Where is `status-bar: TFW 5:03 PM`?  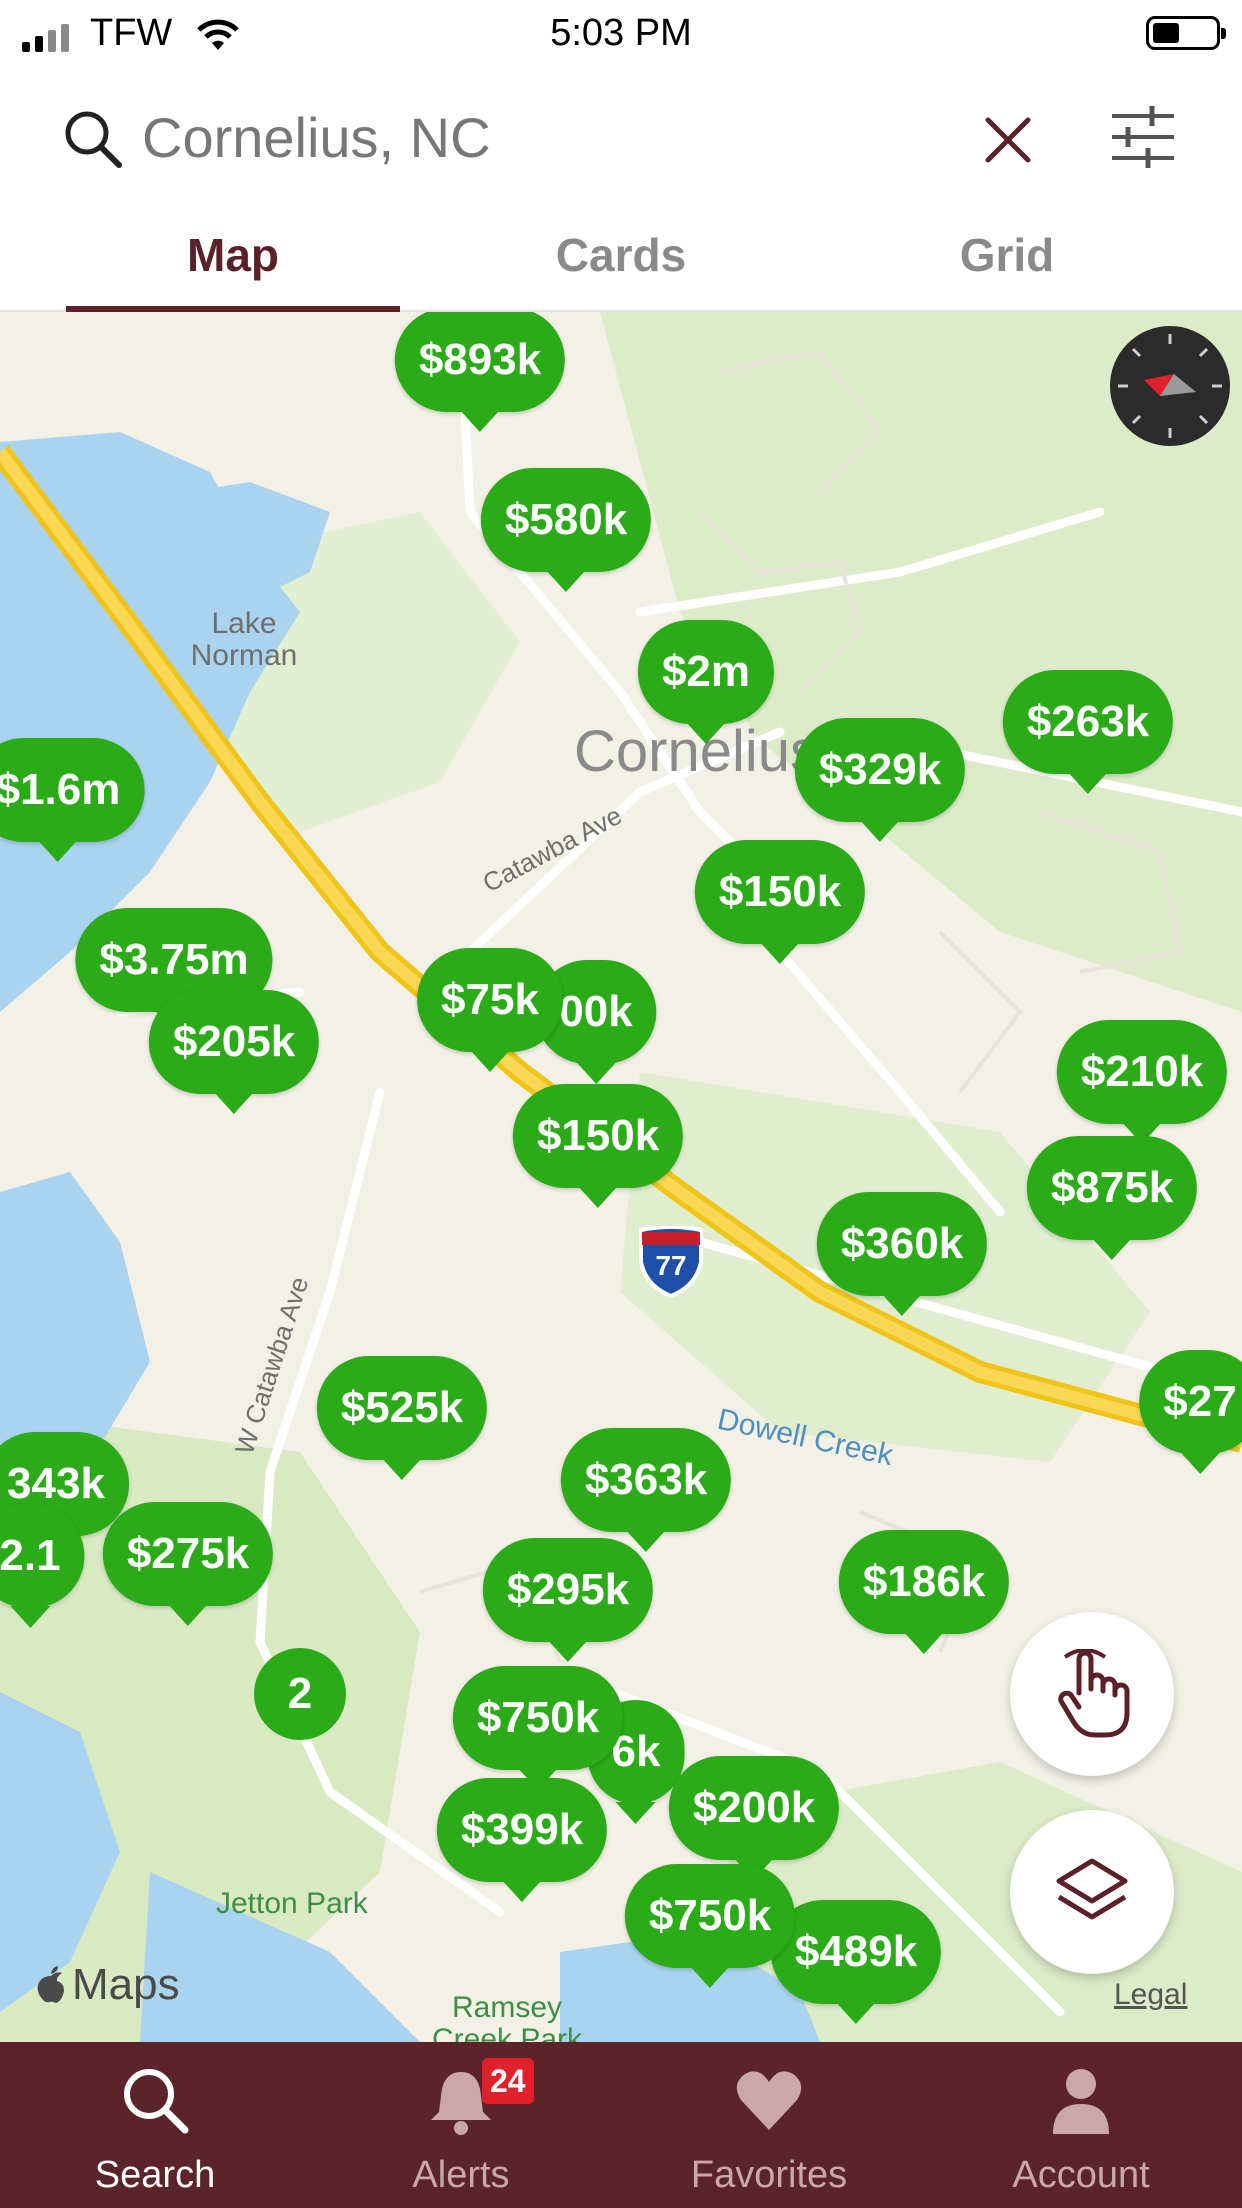 status-bar: TFW 5:03 PM is located at coordinates (621, 34).